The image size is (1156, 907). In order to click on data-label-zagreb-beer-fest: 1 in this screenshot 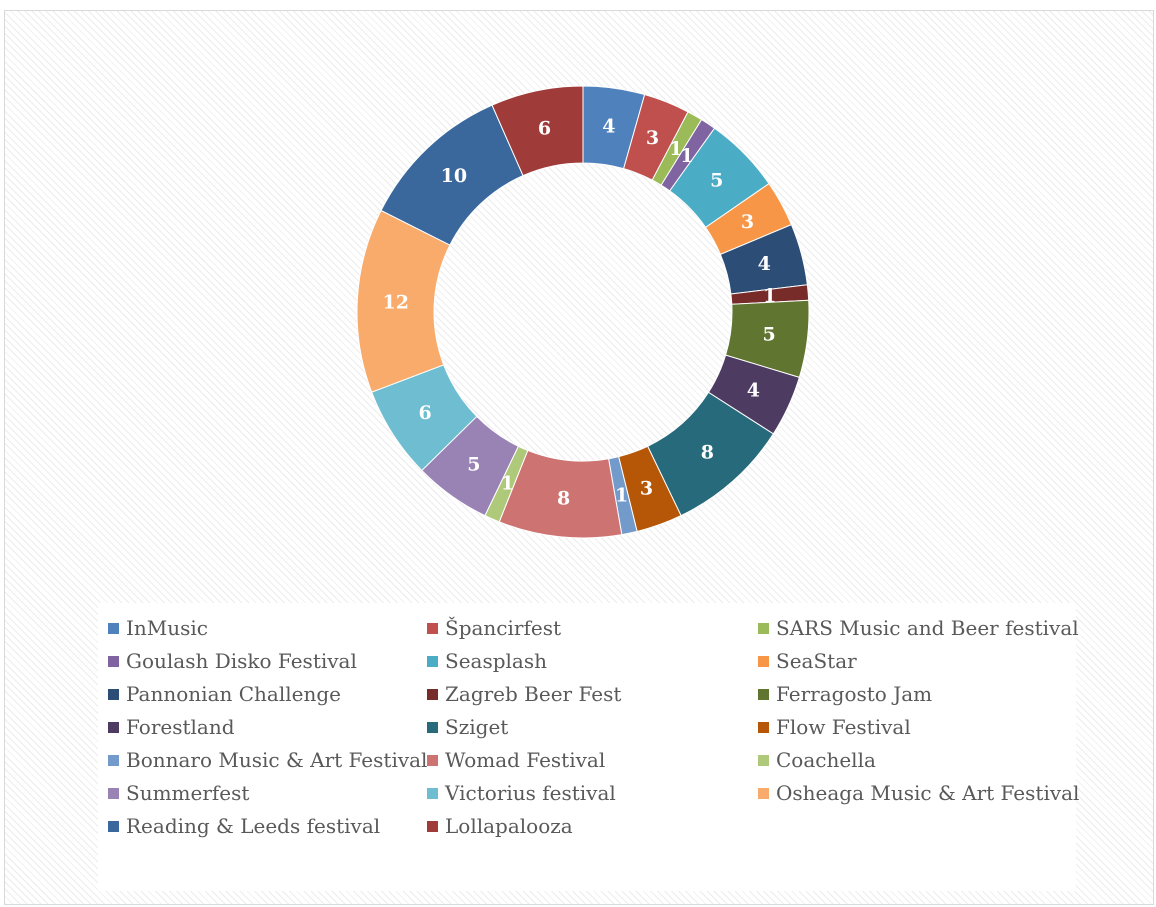, I will do `click(769, 296)`.